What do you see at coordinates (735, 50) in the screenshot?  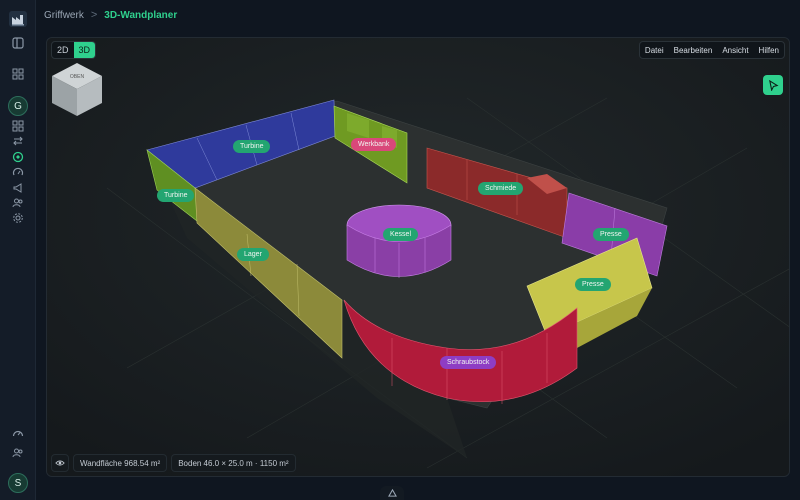 I see `menu-view: Ansicht` at bounding box center [735, 50].